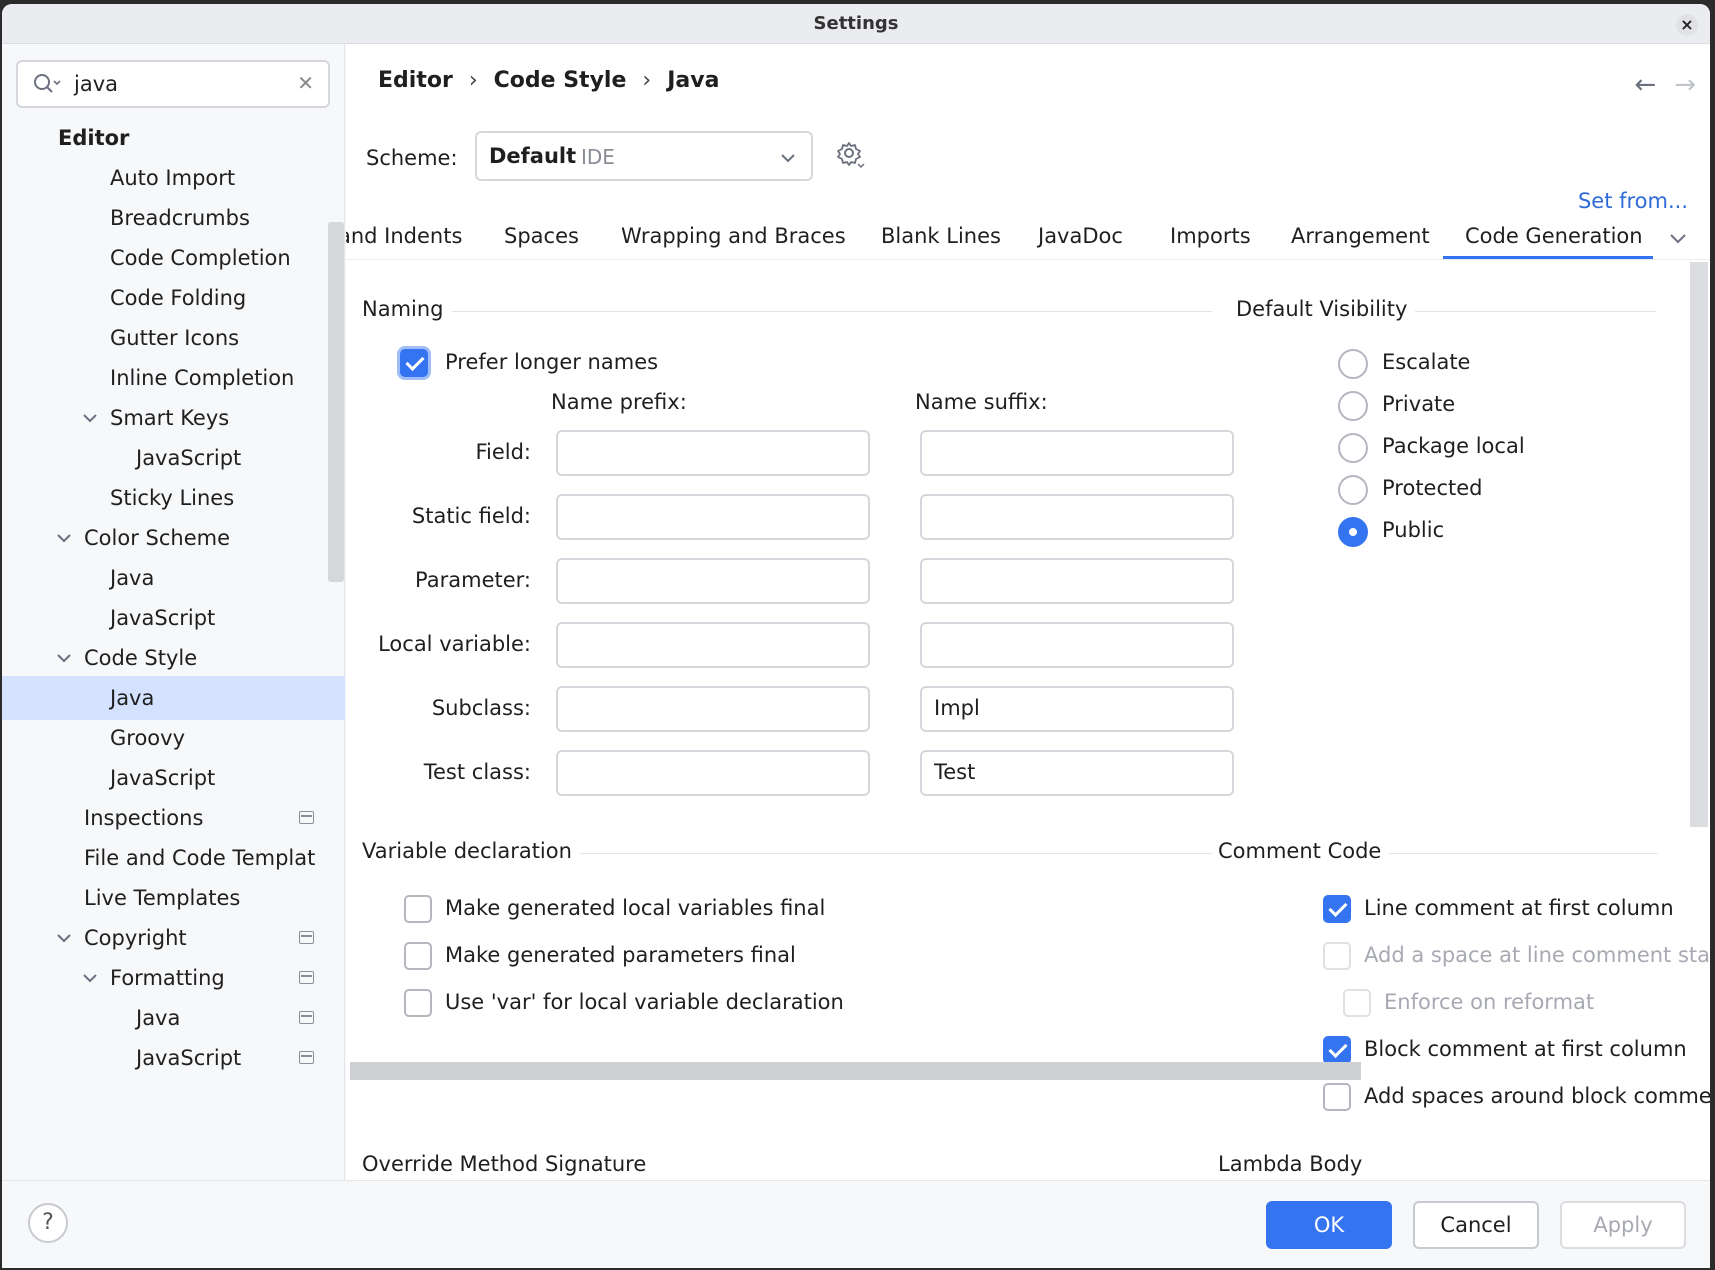 This screenshot has height=1270, width=1715. I want to click on parameter-prefix-input, so click(713, 581).